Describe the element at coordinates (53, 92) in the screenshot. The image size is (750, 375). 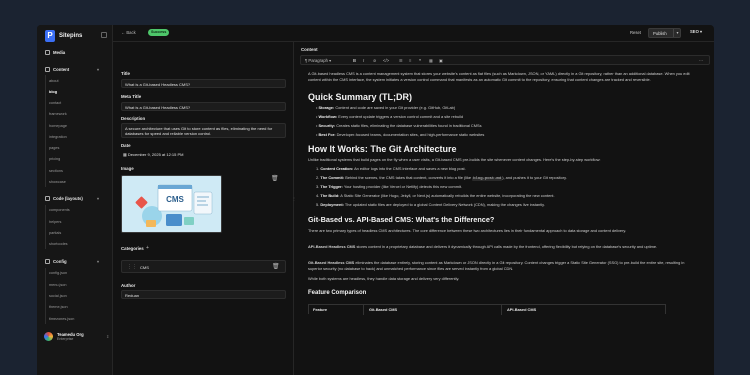
I see `sidebar-item-blog: blog` at that location.